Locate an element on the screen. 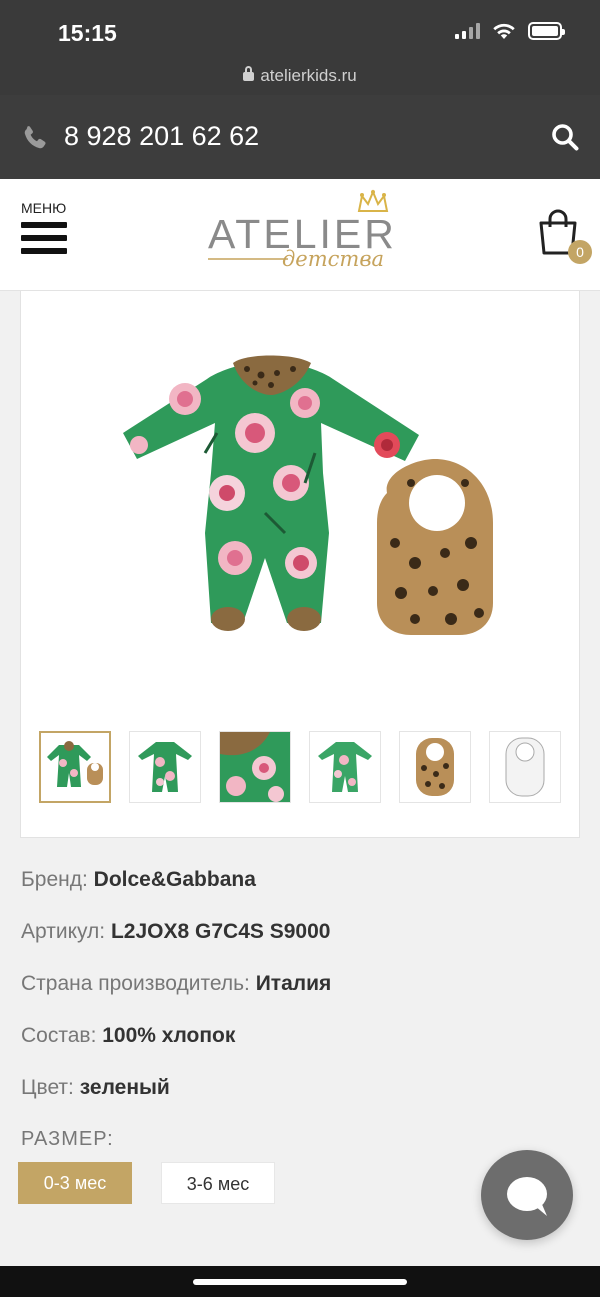 This screenshot has width=600, height=1297. home-indicator is located at coordinates (300, 1282).